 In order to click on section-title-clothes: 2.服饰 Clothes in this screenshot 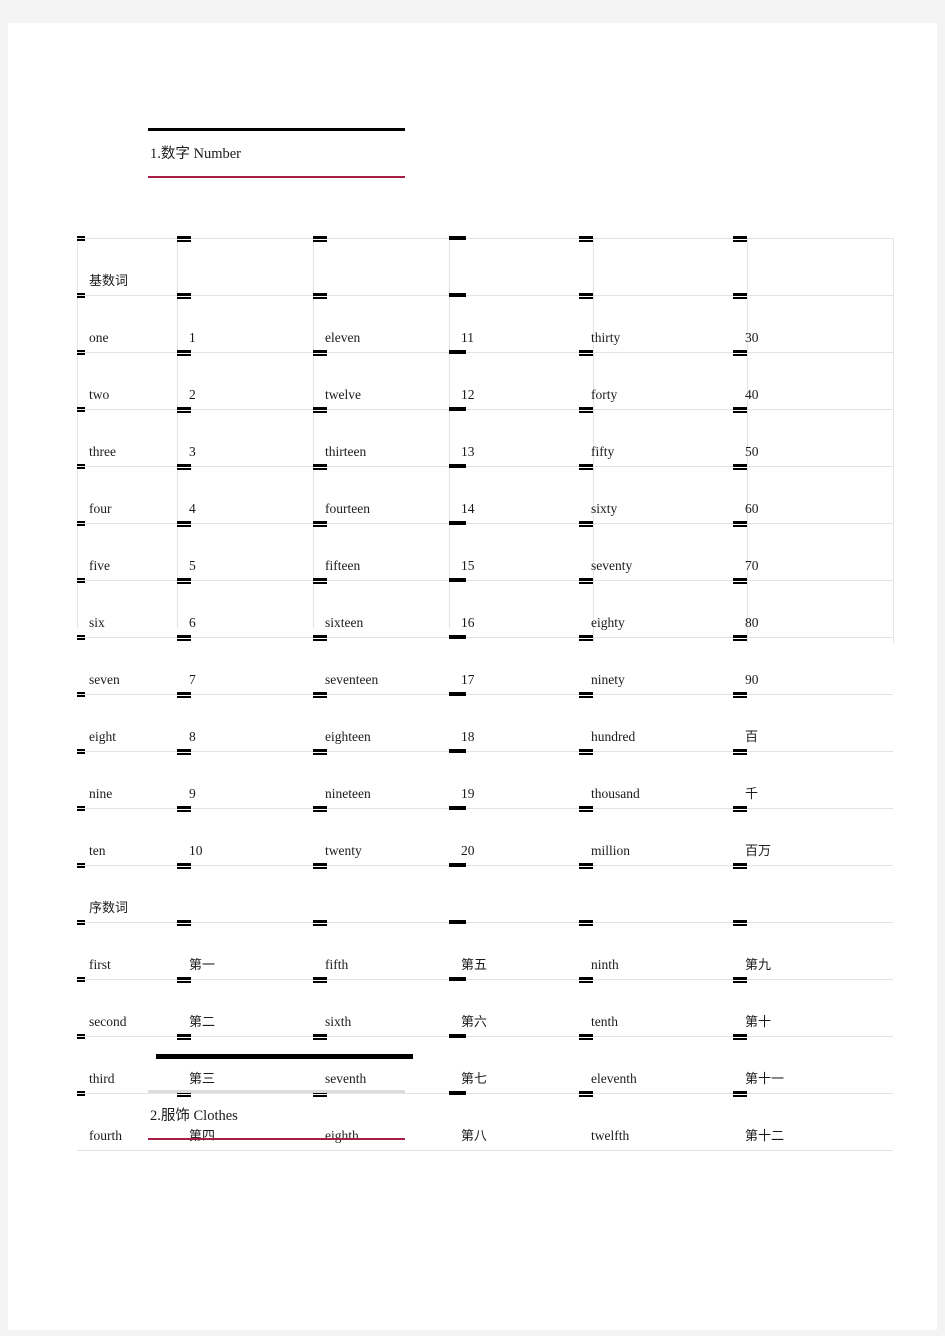, I will do `click(194, 1116)`.